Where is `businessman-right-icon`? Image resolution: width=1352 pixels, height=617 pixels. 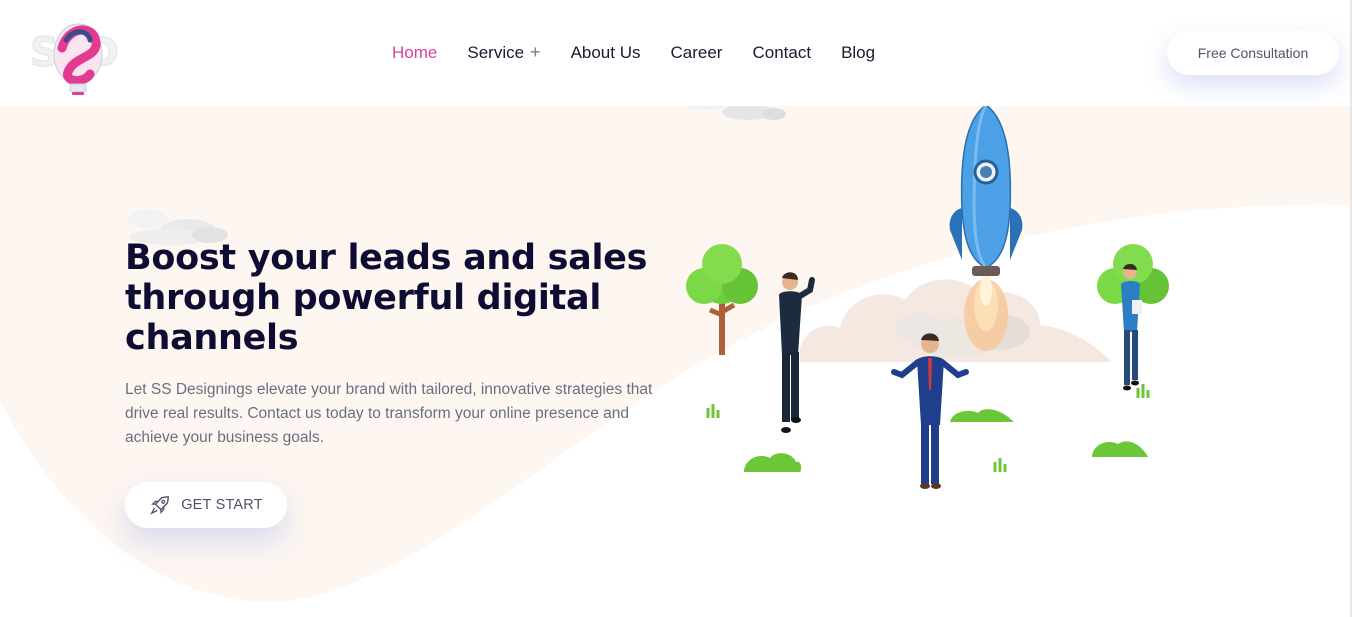 businessman-right-icon is located at coordinates (1131, 327).